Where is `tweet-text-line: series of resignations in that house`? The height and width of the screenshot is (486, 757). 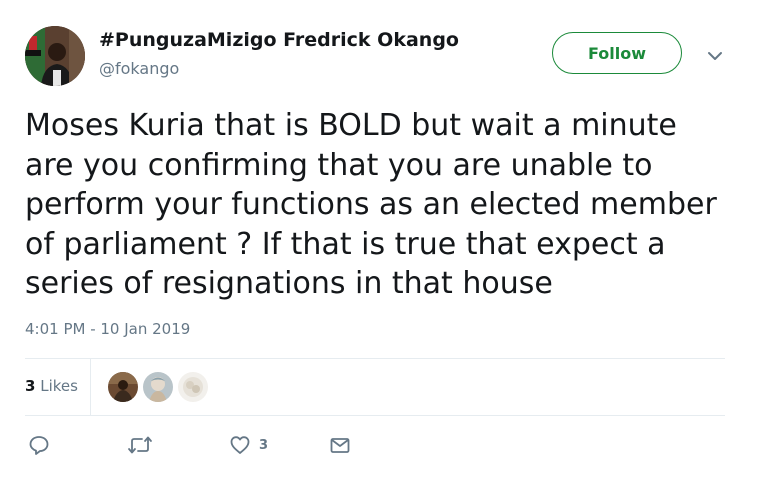
tweet-text-line: series of resignations in that house is located at coordinates (289, 283).